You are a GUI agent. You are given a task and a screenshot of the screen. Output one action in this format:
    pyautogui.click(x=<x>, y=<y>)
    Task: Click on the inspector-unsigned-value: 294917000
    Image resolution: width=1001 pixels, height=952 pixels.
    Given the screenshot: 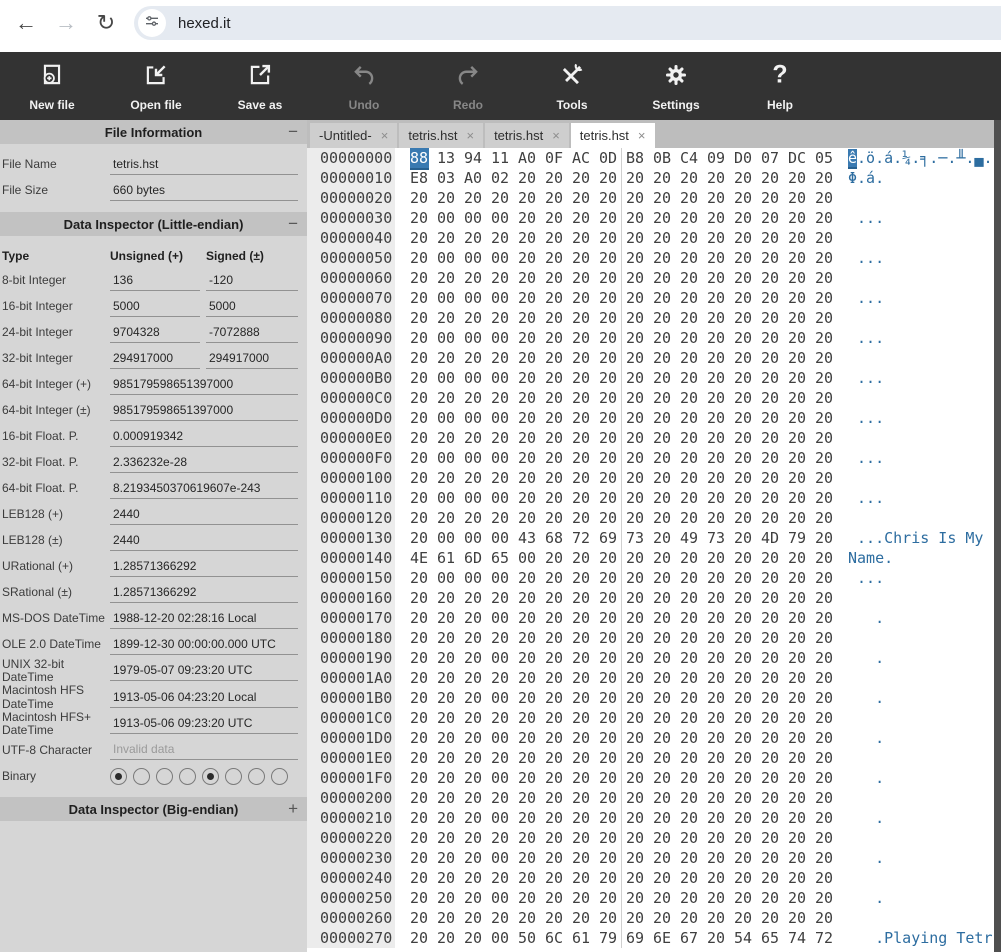 What is the action you would take?
    pyautogui.click(x=155, y=359)
    